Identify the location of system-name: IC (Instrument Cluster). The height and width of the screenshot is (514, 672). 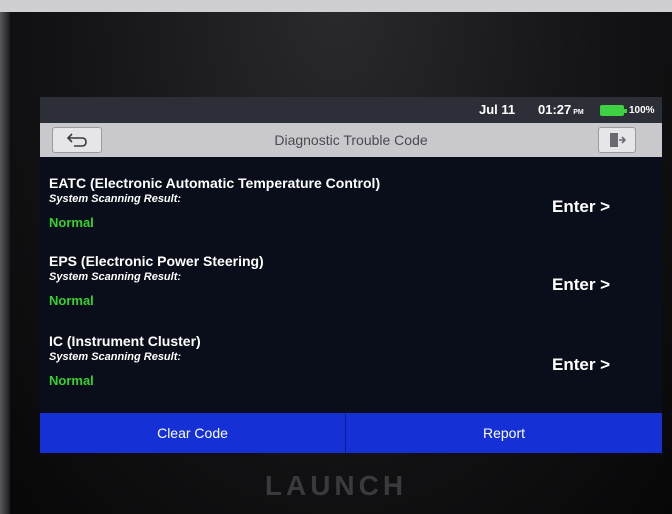
(125, 341).